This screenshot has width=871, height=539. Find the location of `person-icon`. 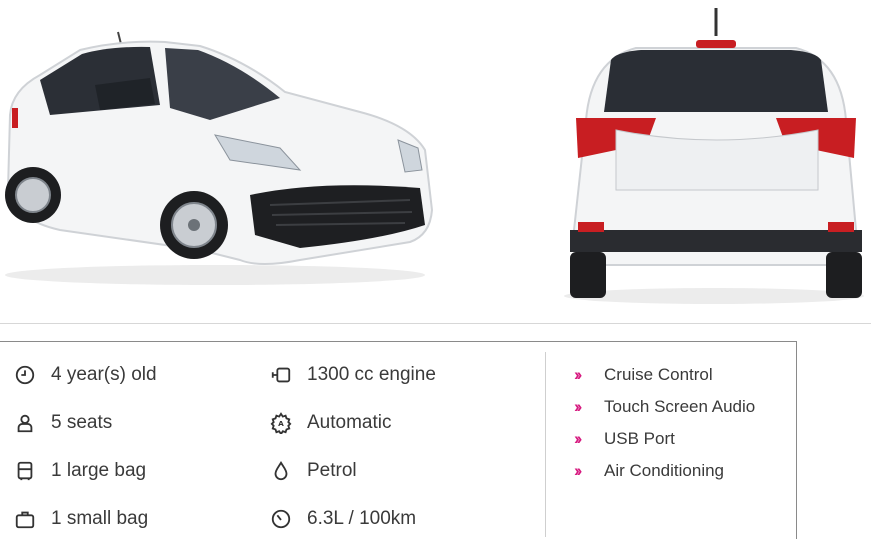

person-icon is located at coordinates (25, 423).